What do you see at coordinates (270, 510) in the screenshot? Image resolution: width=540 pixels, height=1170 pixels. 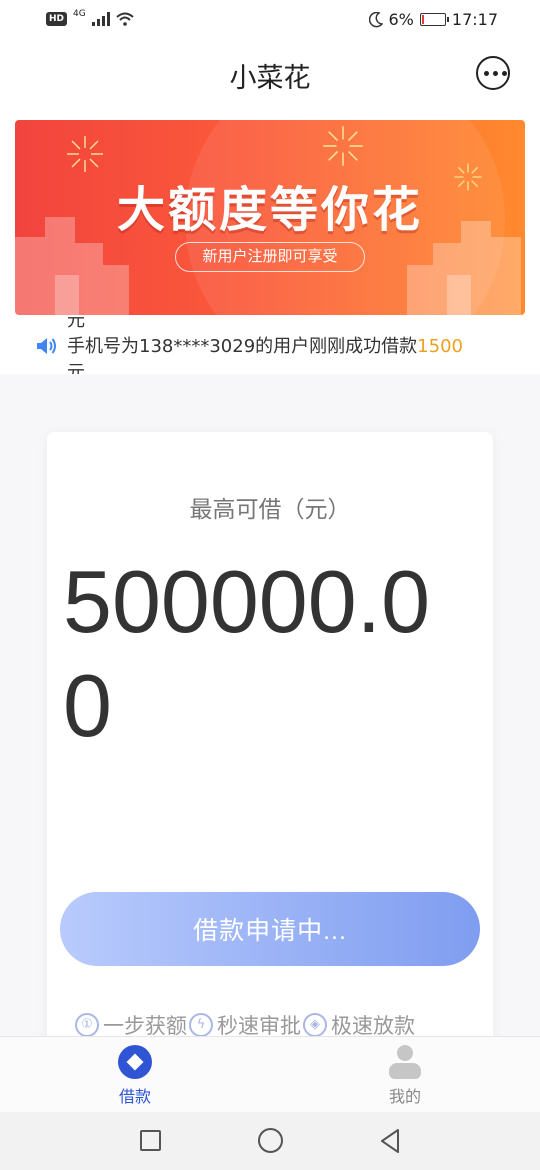 I see `limit-label: 最高可借（元）` at bounding box center [270, 510].